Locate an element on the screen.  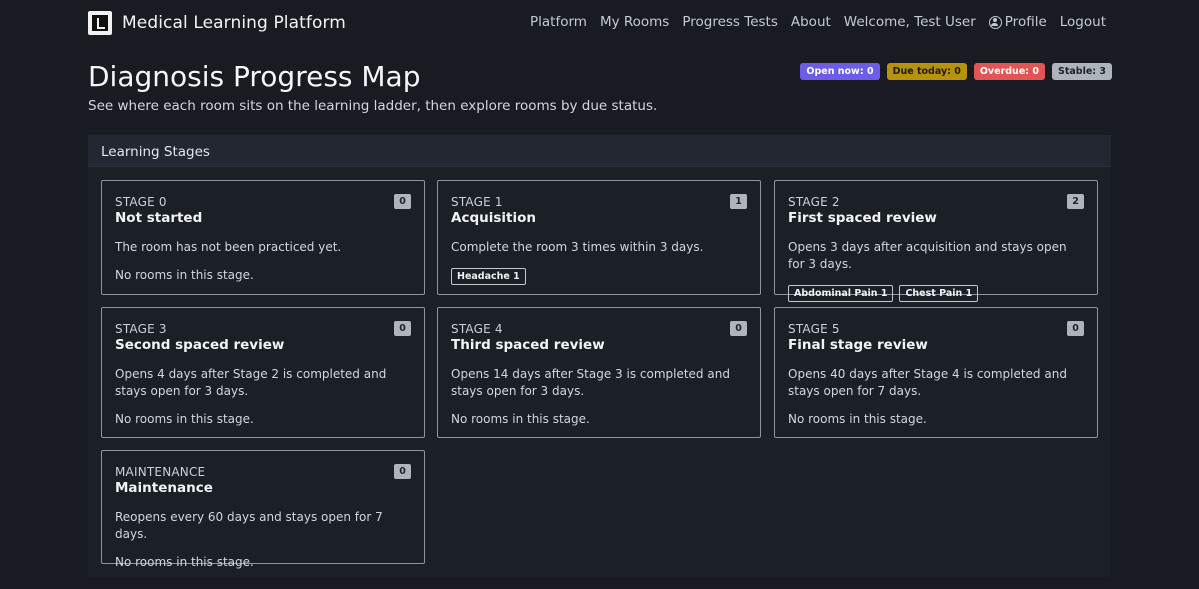
stage-title: Final stage review is located at coordinates (858, 345).